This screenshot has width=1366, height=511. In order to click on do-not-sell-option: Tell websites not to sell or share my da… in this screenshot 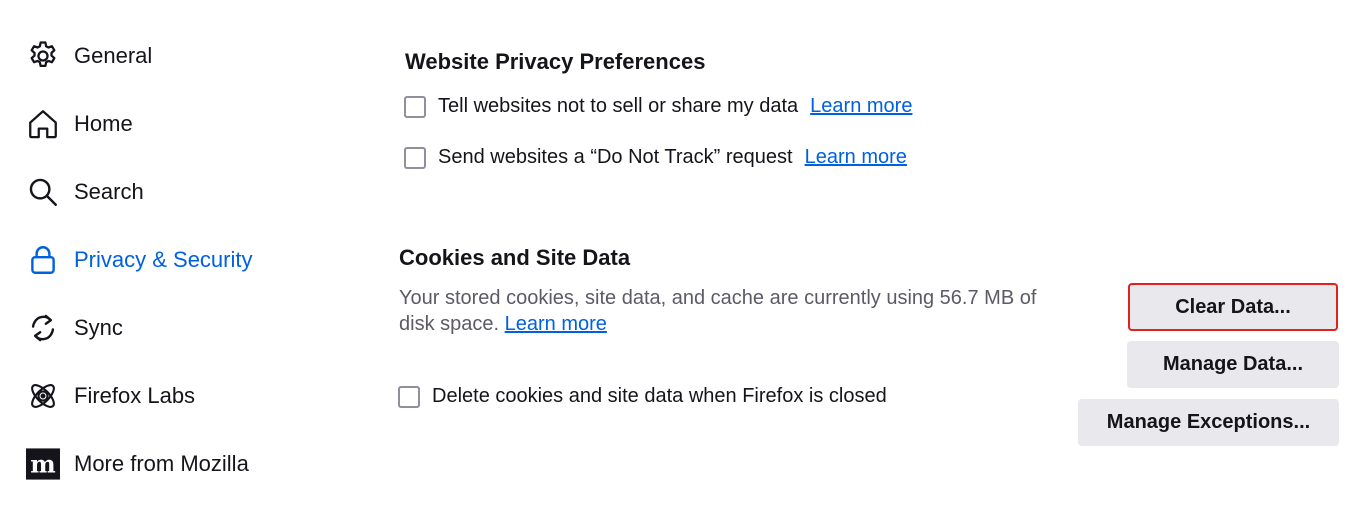, I will do `click(658, 106)`.